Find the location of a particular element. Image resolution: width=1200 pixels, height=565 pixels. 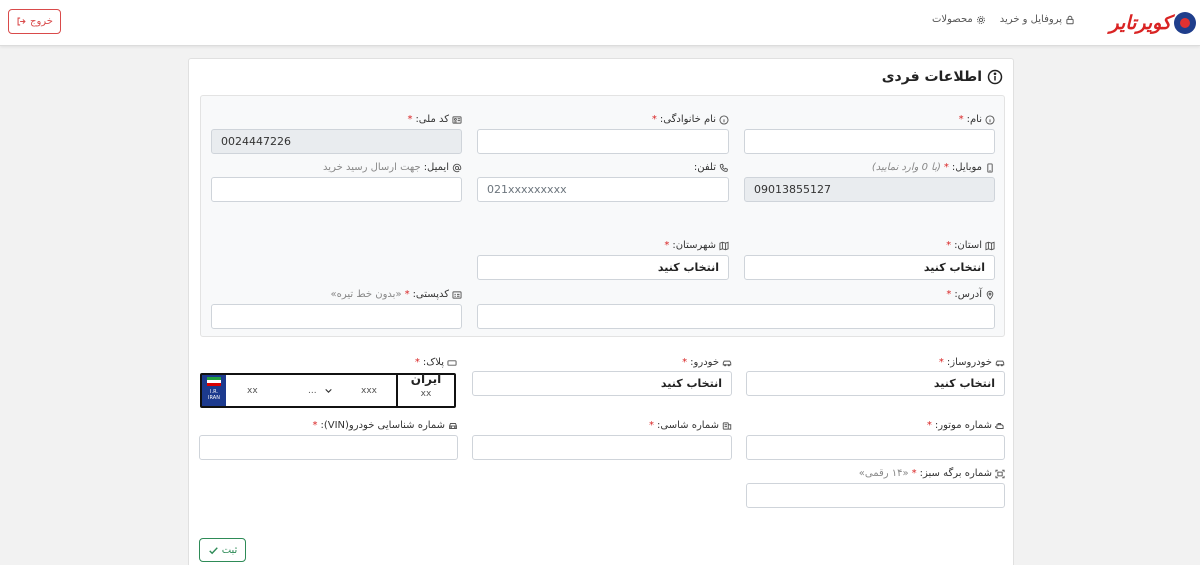

manufacturer-select: انتخاب کنید is located at coordinates (875, 383).